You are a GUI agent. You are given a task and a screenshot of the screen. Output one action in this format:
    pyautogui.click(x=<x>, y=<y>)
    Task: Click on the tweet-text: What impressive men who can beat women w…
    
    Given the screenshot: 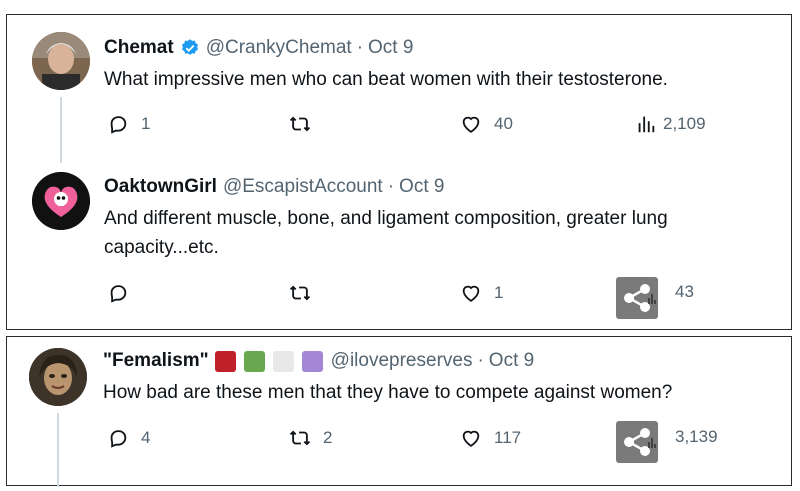 What is the action you would take?
    pyautogui.click(x=386, y=79)
    